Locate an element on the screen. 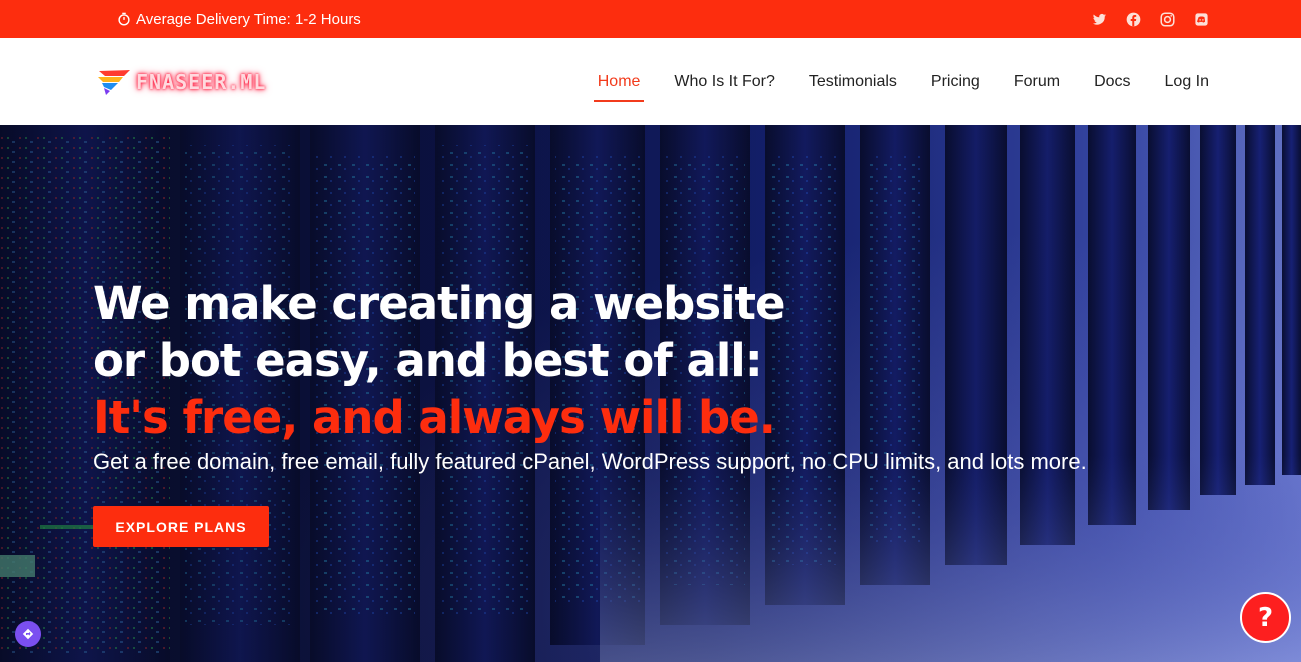  nav-pricing: Pricing is located at coordinates (955, 82).